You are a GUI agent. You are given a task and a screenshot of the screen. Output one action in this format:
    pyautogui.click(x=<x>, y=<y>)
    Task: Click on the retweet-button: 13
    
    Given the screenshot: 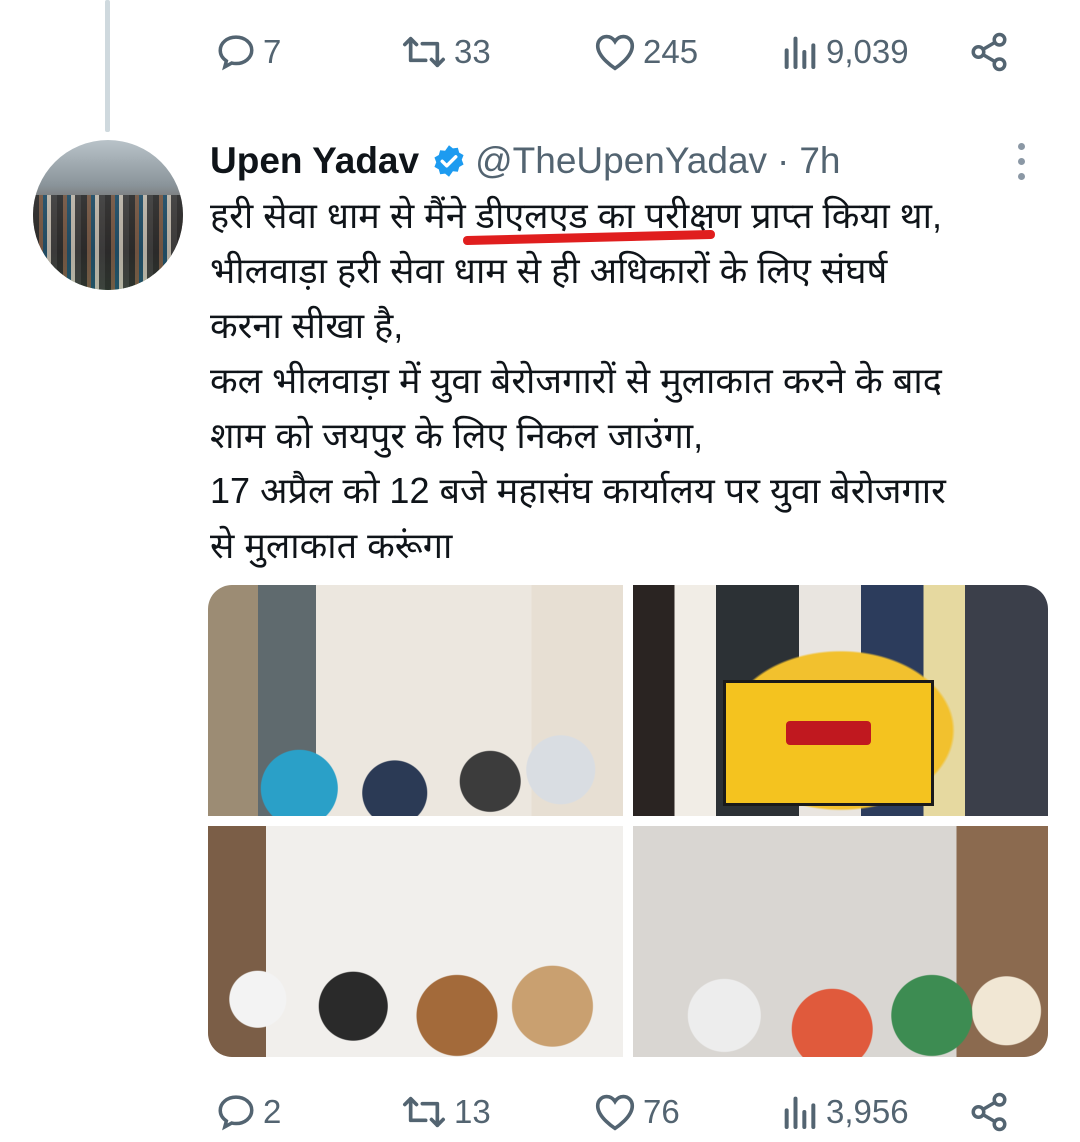 What is the action you would take?
    pyautogui.click(x=445, y=1112)
    